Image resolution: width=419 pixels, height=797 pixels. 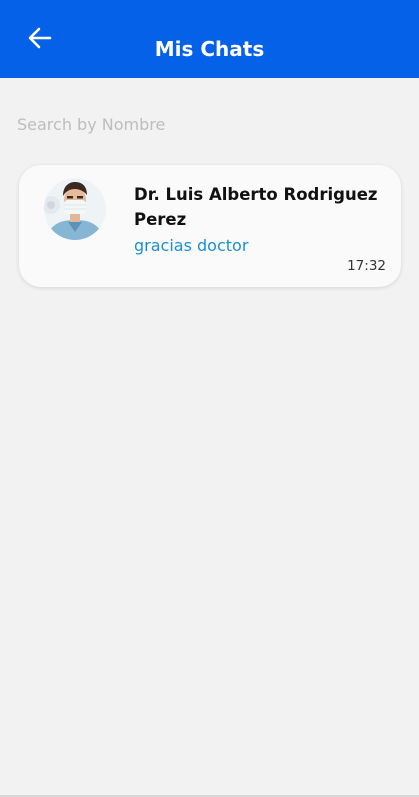 What do you see at coordinates (256, 207) in the screenshot?
I see `chat-contact-name: Dr. Luis Alberto Rodriguez Perez` at bounding box center [256, 207].